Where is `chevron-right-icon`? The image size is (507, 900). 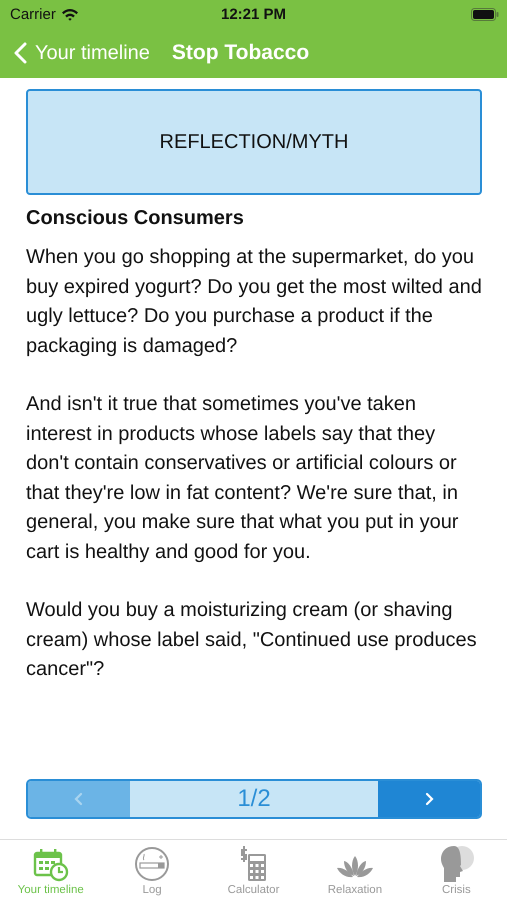
chevron-right-icon is located at coordinates (429, 799).